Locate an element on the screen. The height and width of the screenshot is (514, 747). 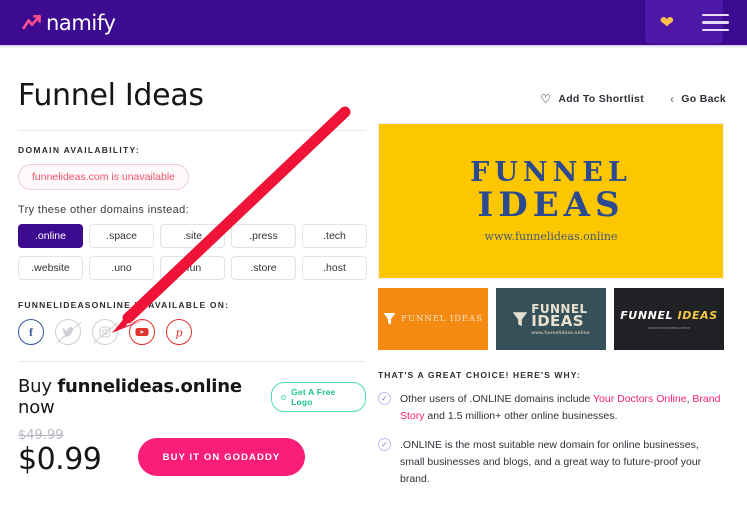
youtube-icon is located at coordinates (142, 332).